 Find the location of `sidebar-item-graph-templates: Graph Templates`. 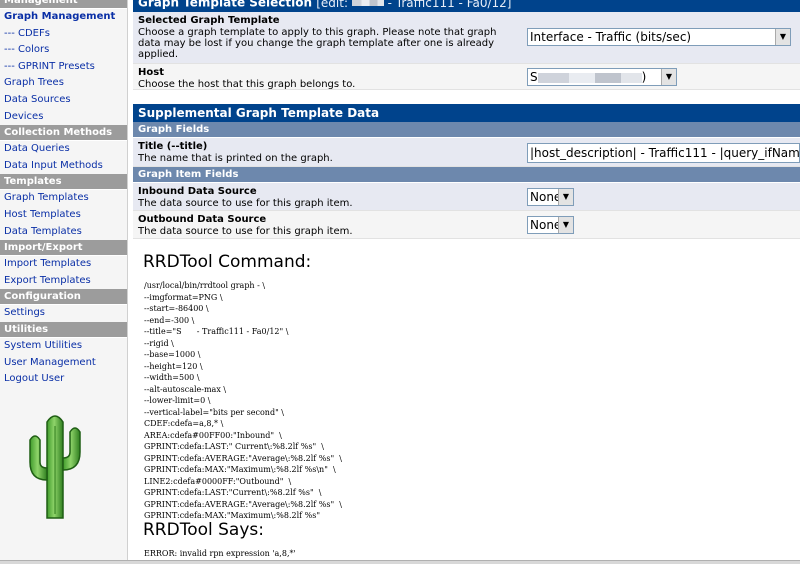

sidebar-item-graph-templates: Graph Templates is located at coordinates (63, 198).